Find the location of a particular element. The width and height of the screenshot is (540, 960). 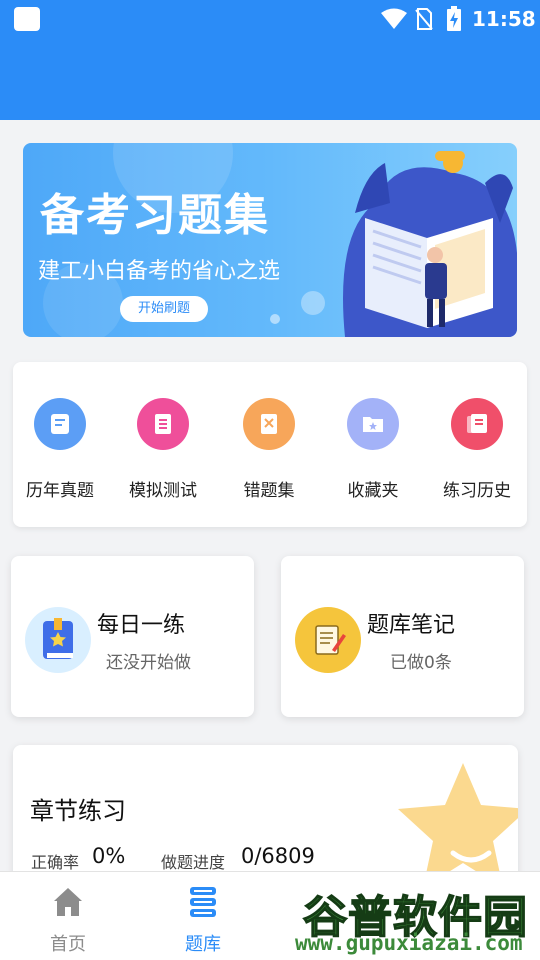

daily-practice-card: 每日一练 还没开始做 is located at coordinates (132, 636).